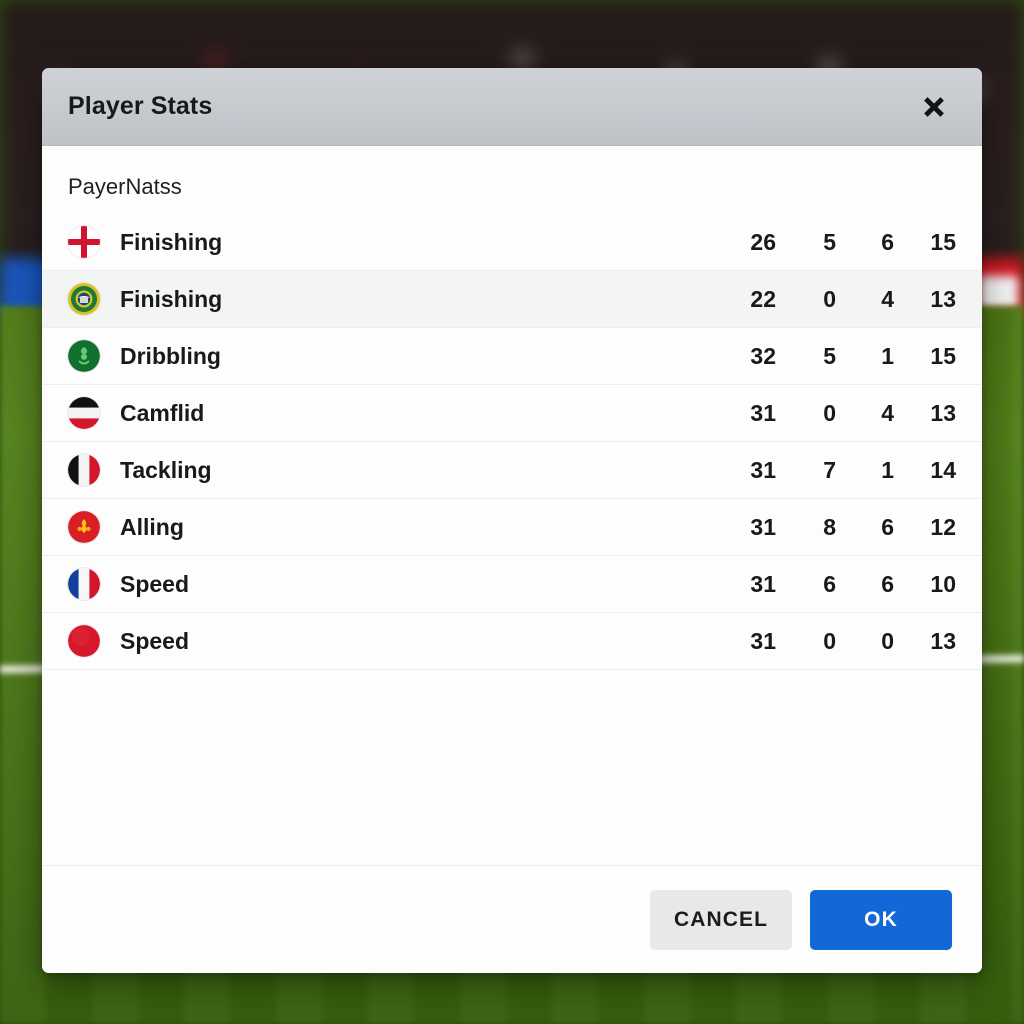  What do you see at coordinates (512, 299) in the screenshot?
I see `table-row: Finishing 22 0 4 13` at bounding box center [512, 299].